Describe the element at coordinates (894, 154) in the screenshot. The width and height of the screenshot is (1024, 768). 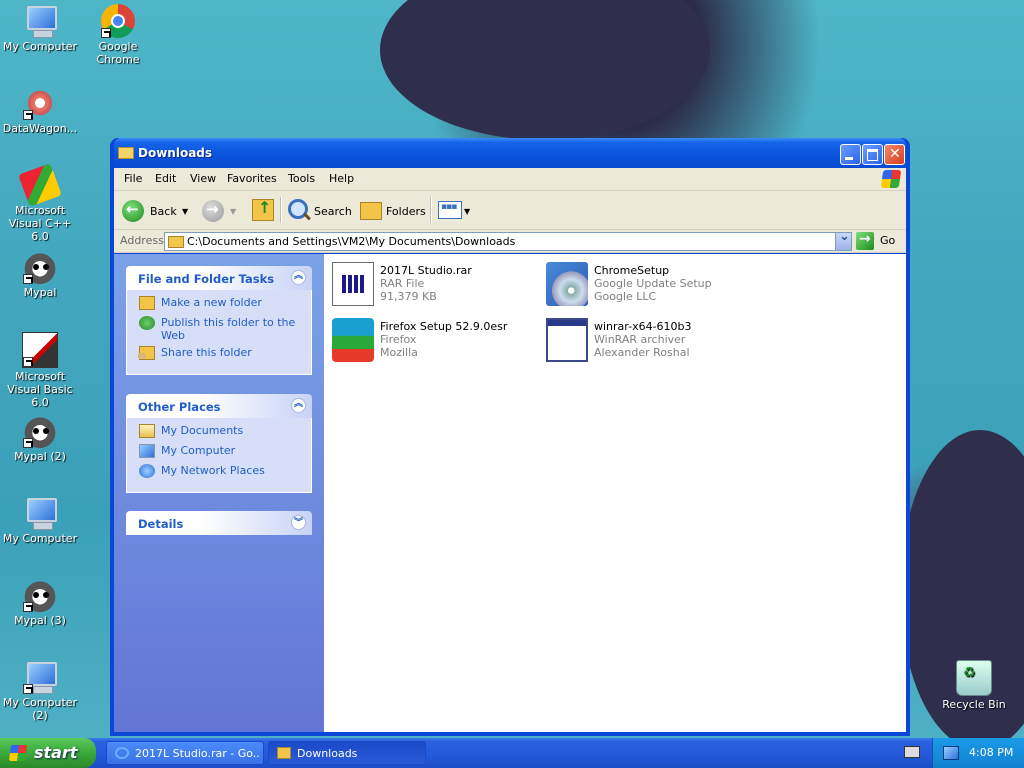
I see `close-button` at that location.